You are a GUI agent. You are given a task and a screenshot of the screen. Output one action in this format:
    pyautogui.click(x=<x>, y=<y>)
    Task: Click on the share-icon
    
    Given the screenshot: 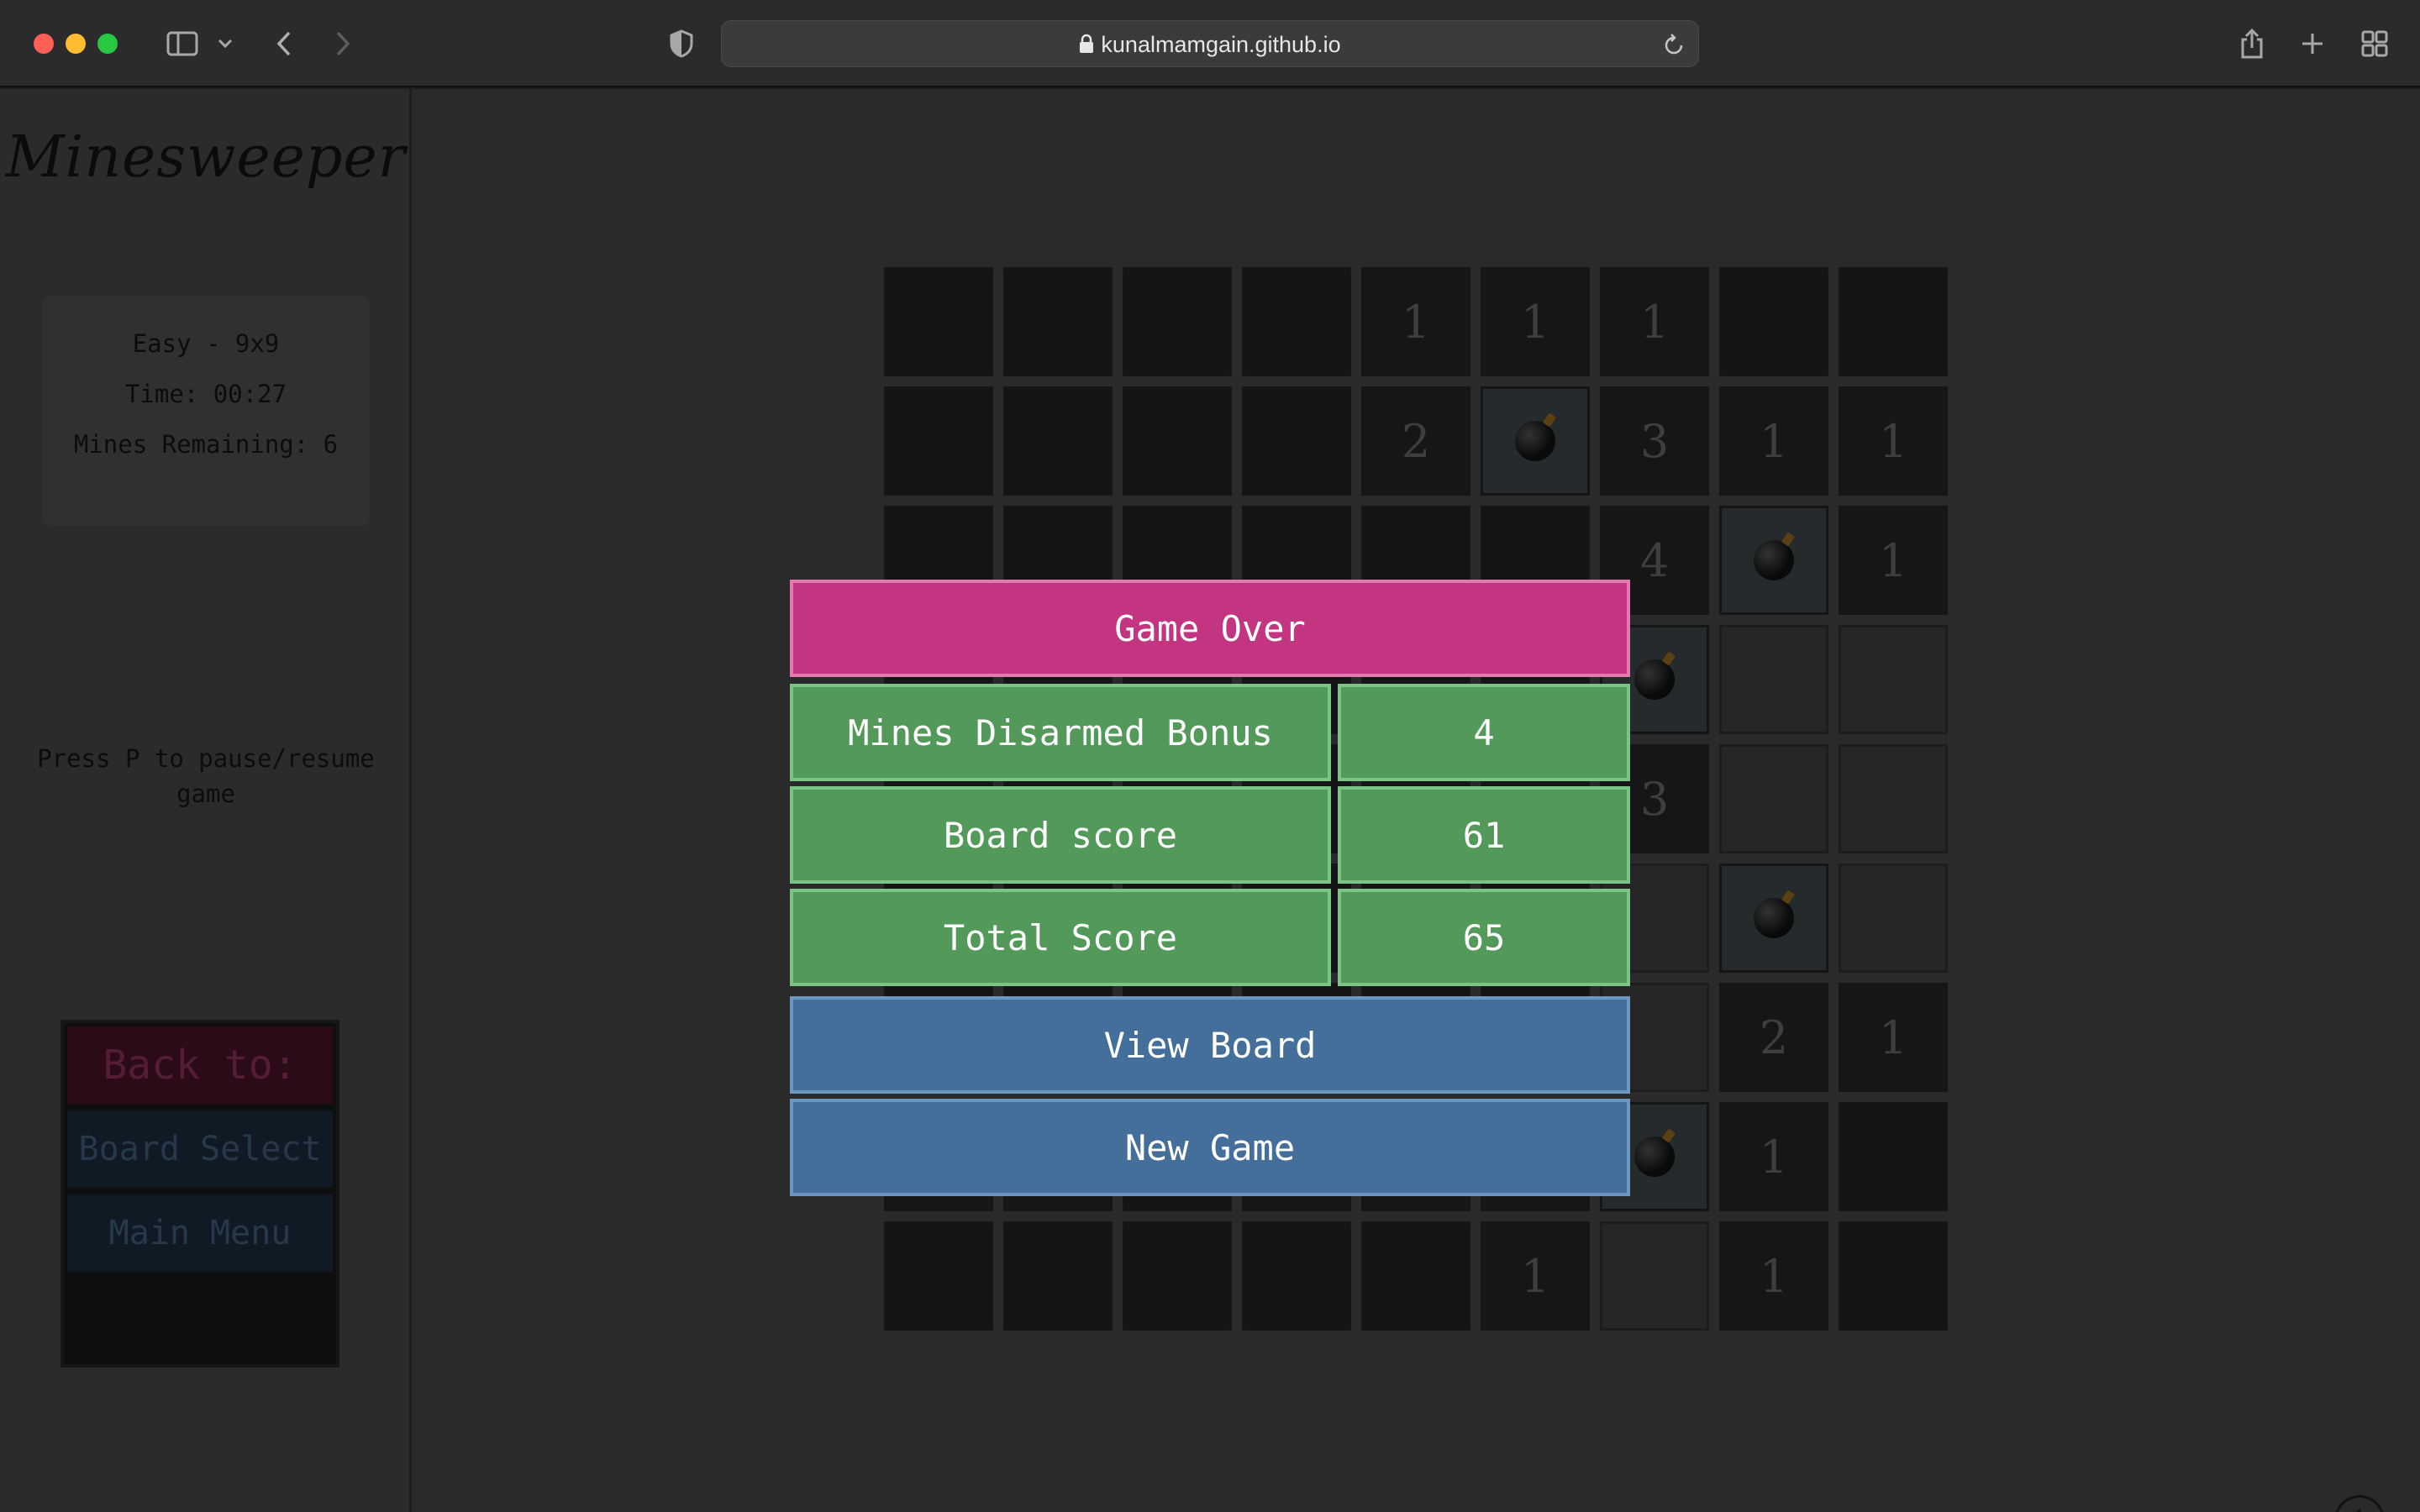 What is the action you would take?
    pyautogui.click(x=2252, y=44)
    